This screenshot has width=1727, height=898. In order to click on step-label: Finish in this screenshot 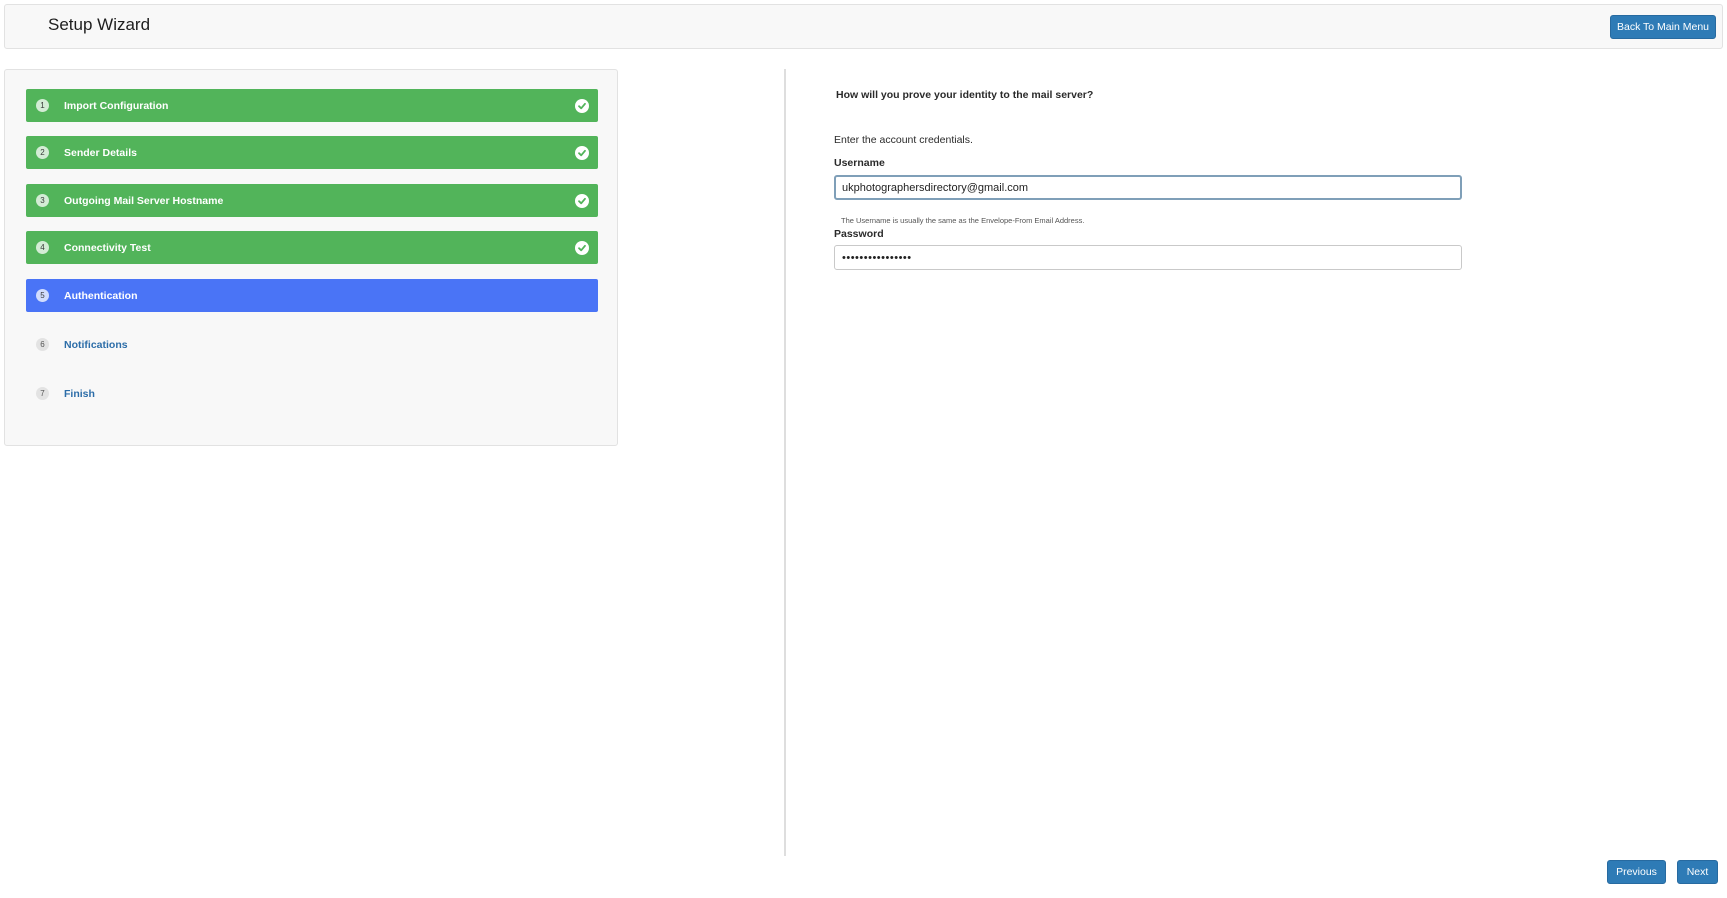, I will do `click(79, 393)`.